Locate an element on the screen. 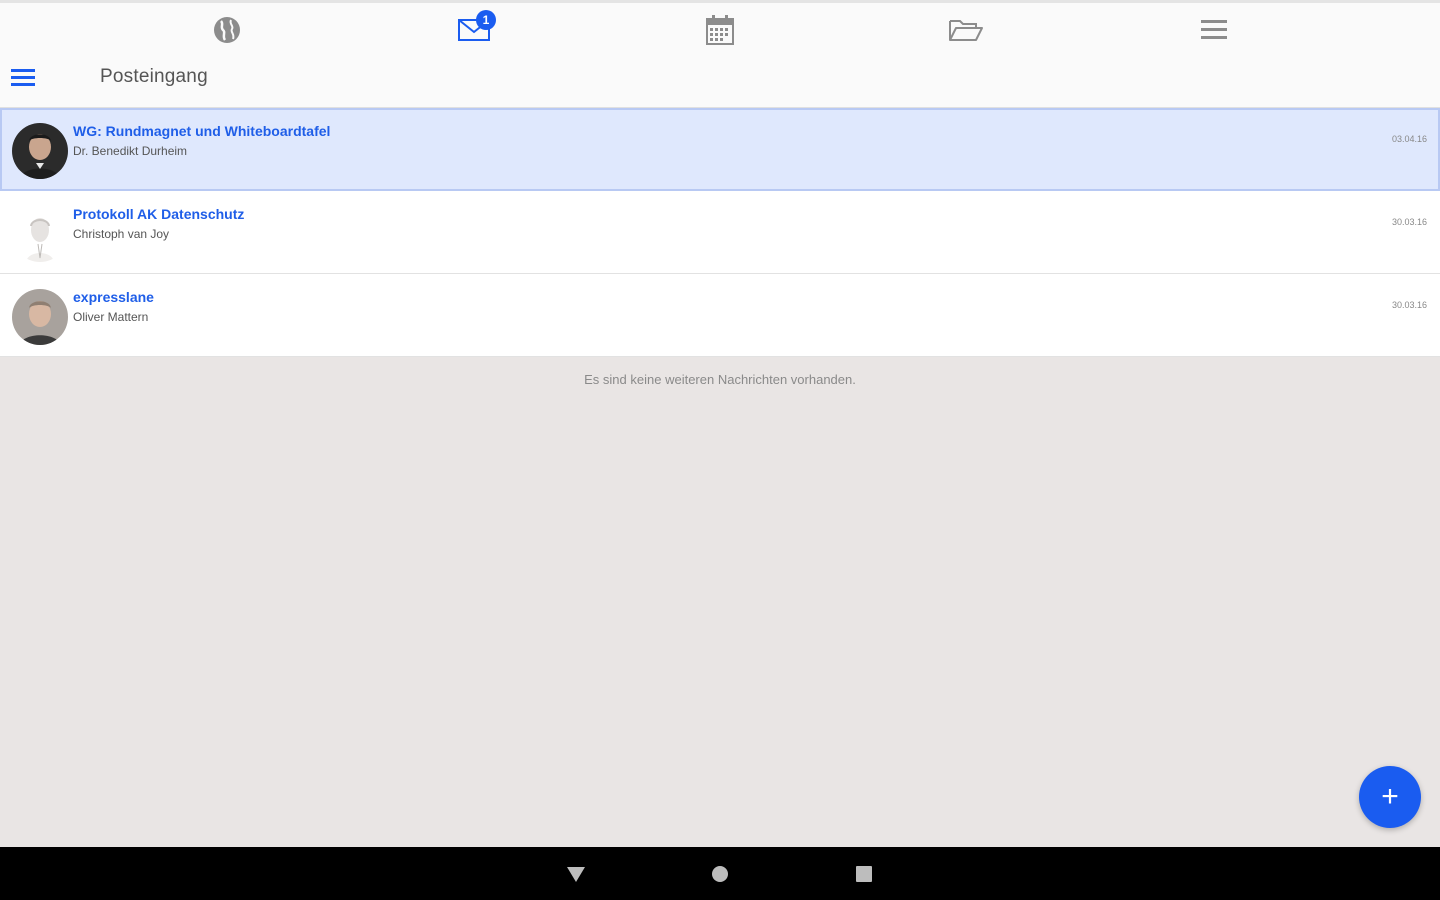  calendar-icon is located at coordinates (720, 30).